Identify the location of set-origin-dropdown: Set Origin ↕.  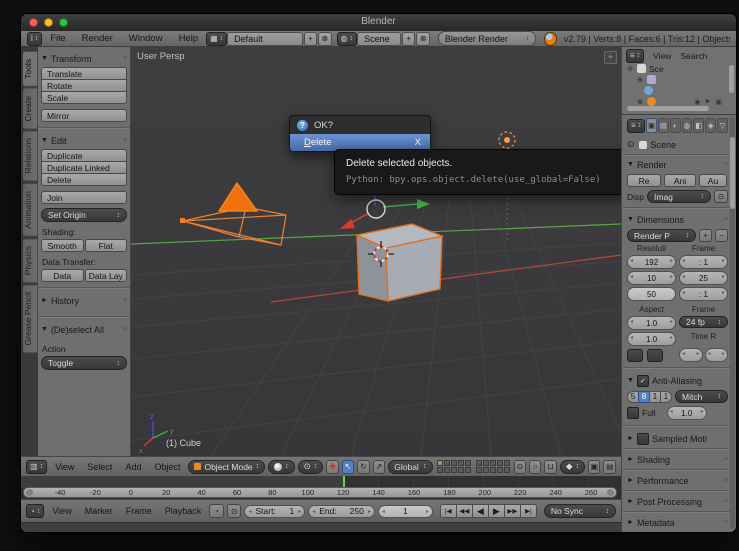
(84, 215).